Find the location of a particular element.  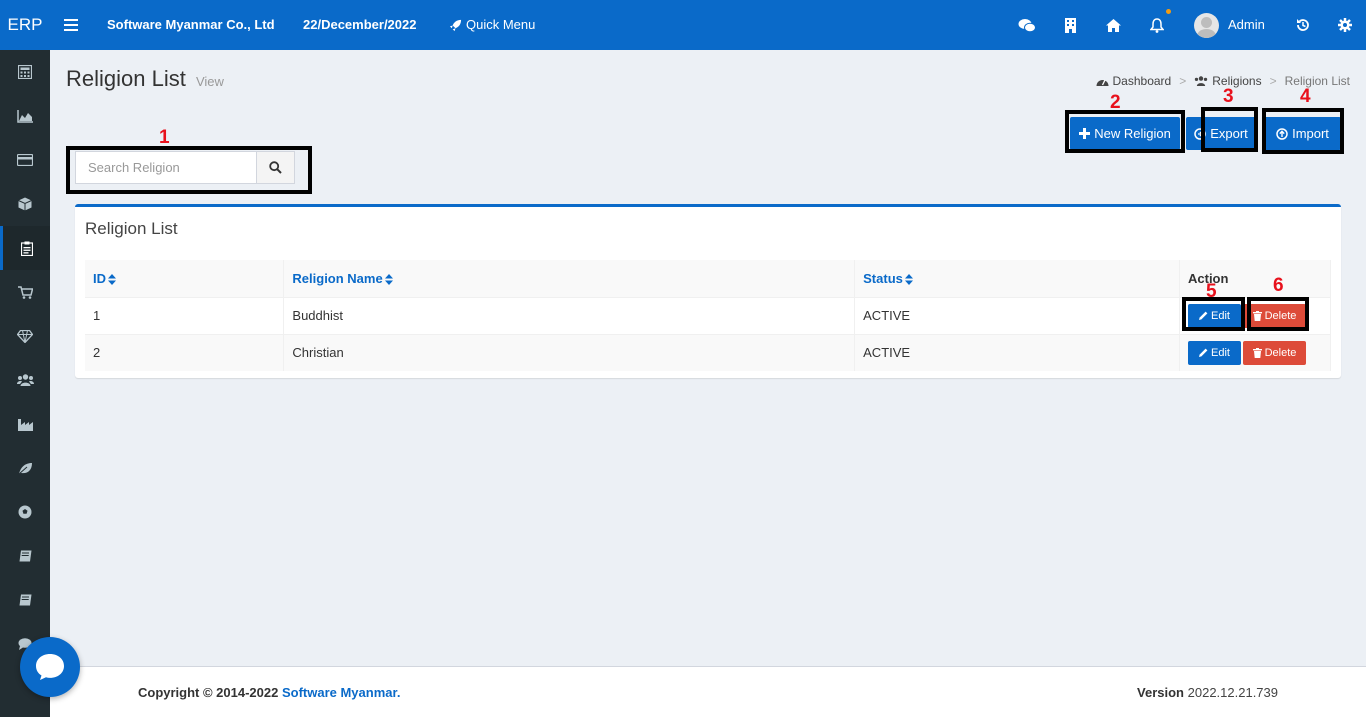

annotation-number-2: 2 is located at coordinates (1115, 102).